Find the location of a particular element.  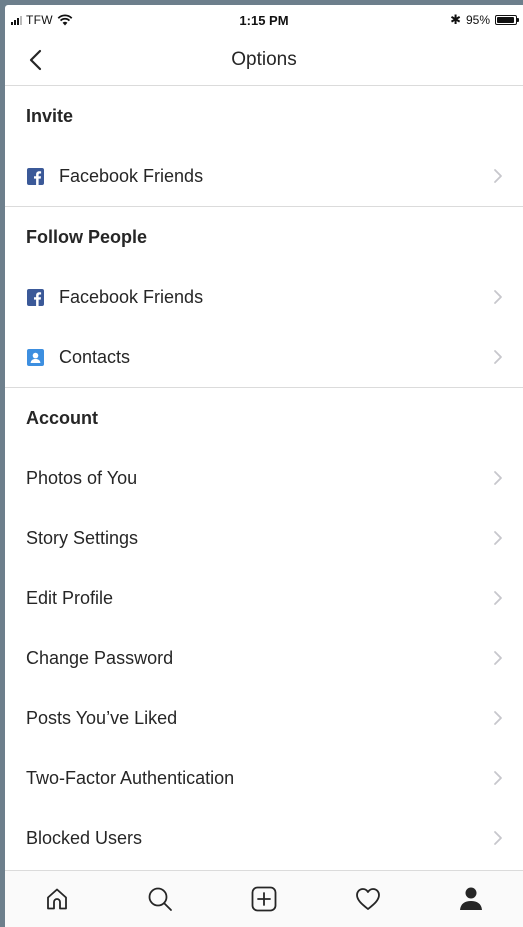

account-story-settings: Story Settings is located at coordinates (264, 538).